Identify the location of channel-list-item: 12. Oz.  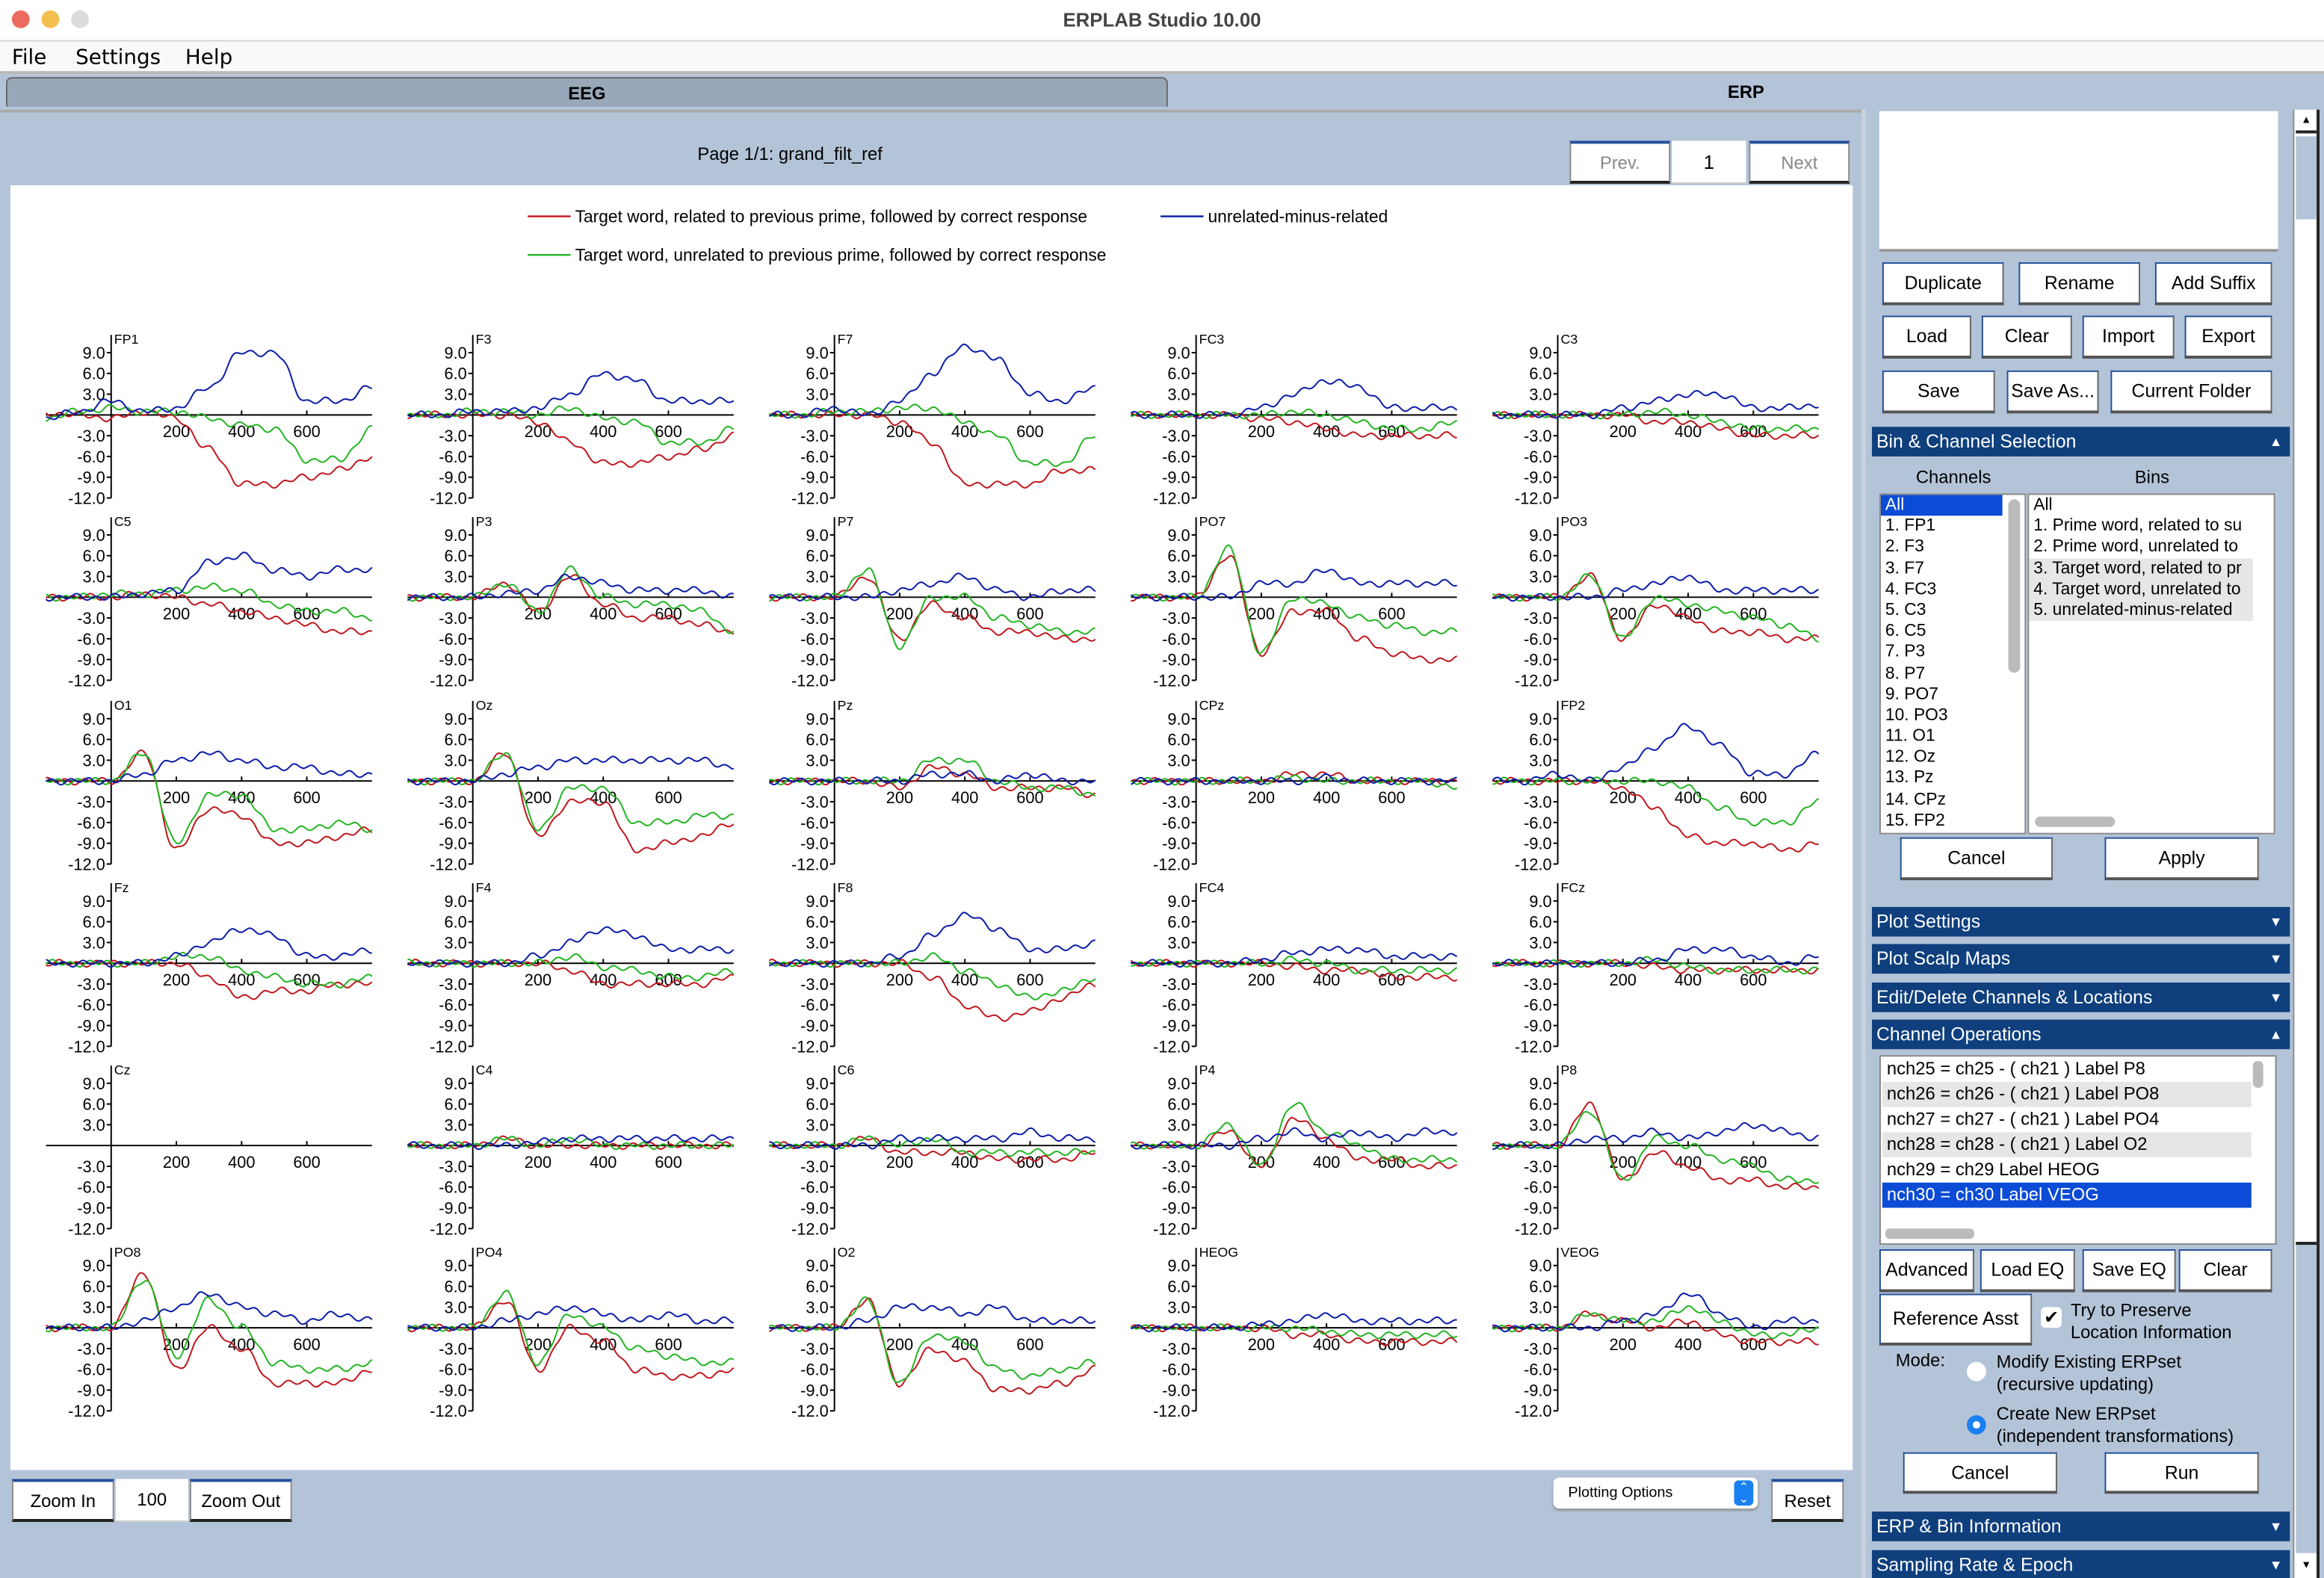
(1942, 757).